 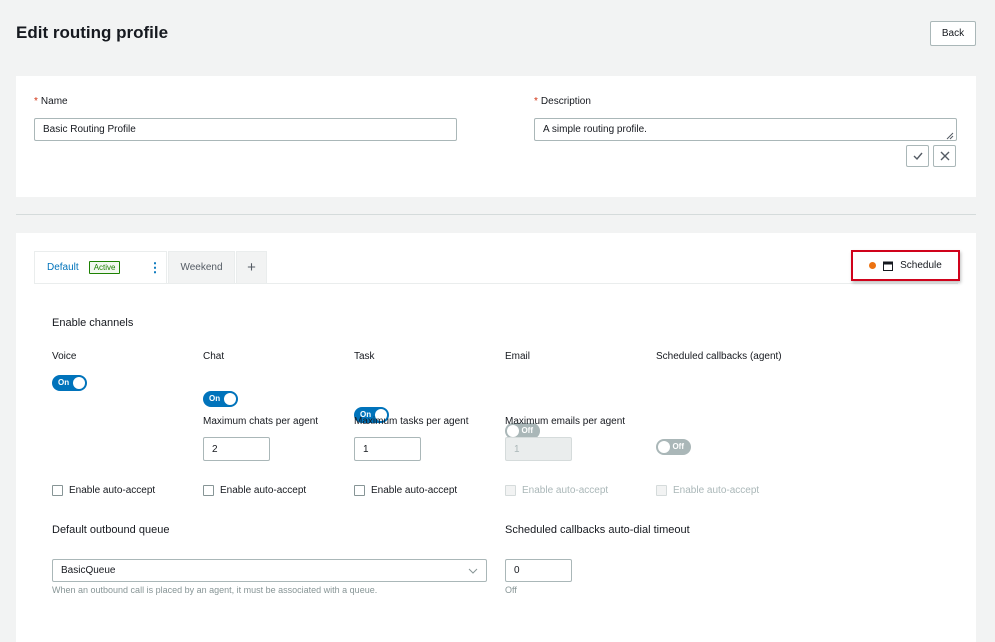 I want to click on tab-default: Default Active ⋮, so click(x=100, y=267).